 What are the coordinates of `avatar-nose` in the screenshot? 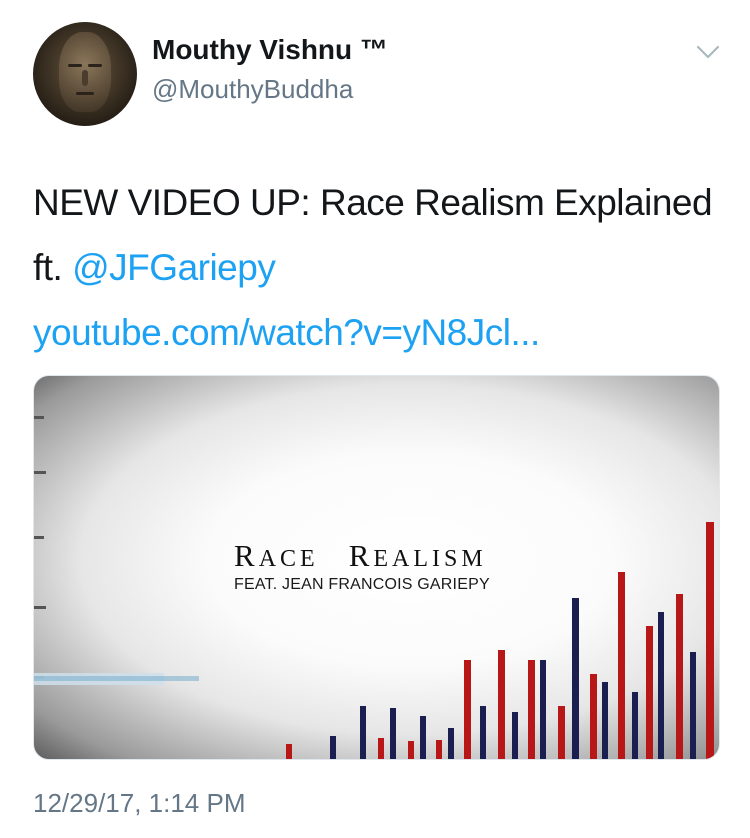 It's located at (85, 78).